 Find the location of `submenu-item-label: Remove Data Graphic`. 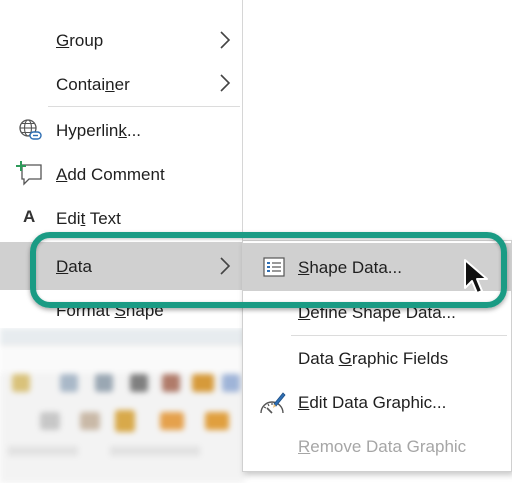

submenu-item-label: Remove Data Graphic is located at coordinates (382, 446).